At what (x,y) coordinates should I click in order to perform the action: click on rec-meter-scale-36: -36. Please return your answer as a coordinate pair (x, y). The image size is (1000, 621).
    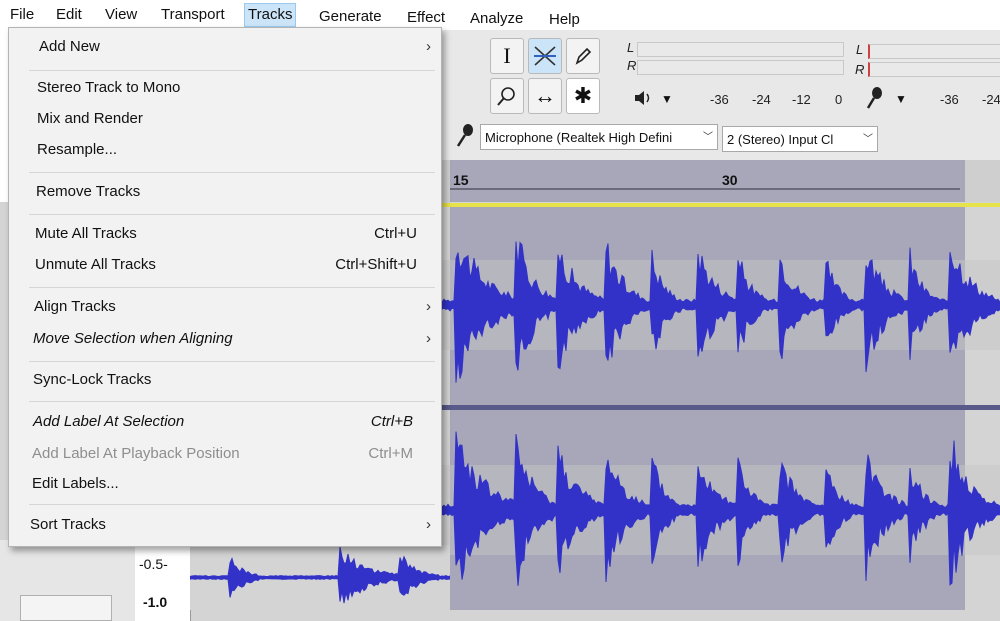
    Looking at the image, I should click on (949, 99).